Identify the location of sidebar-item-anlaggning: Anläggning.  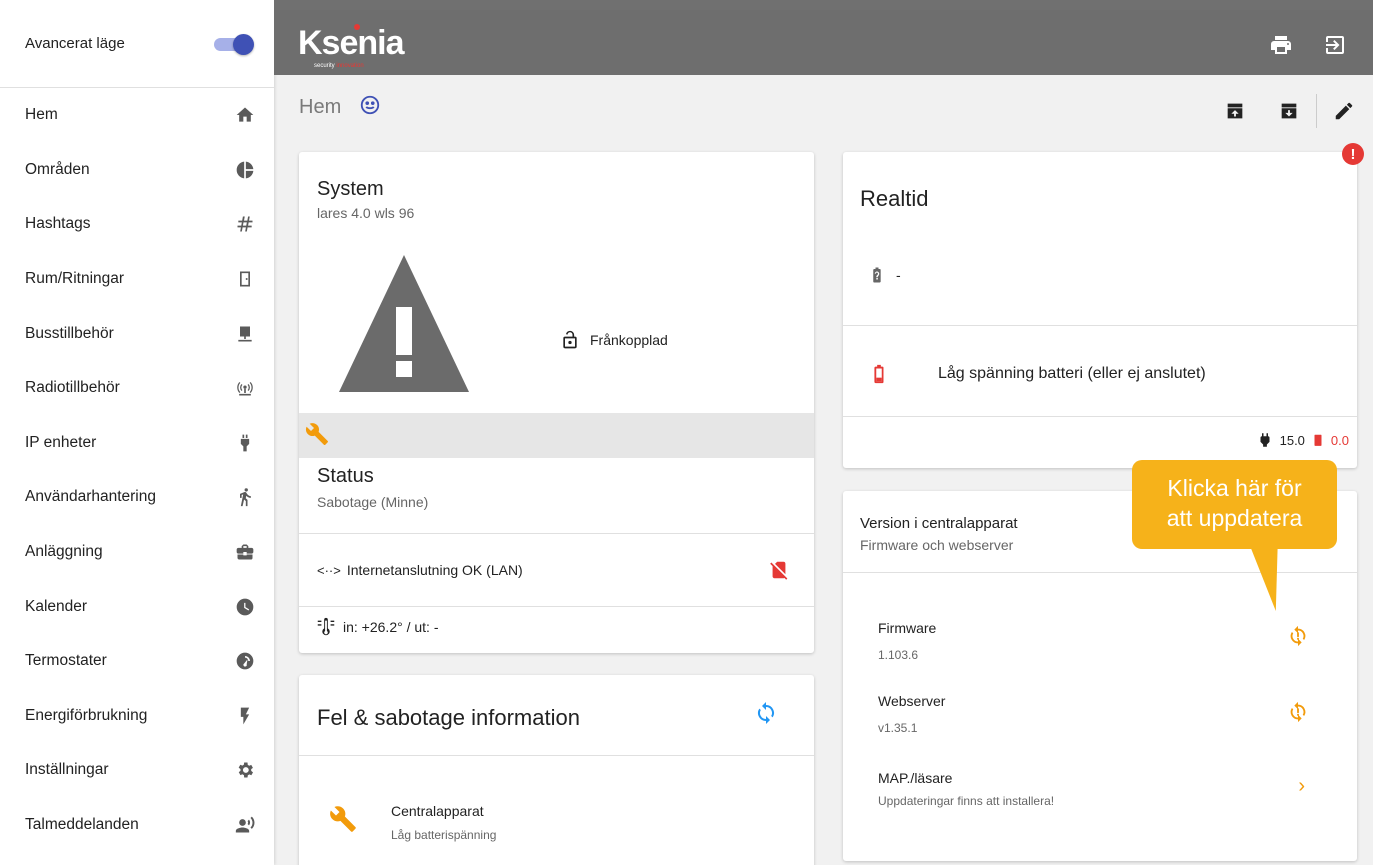
(137, 552).